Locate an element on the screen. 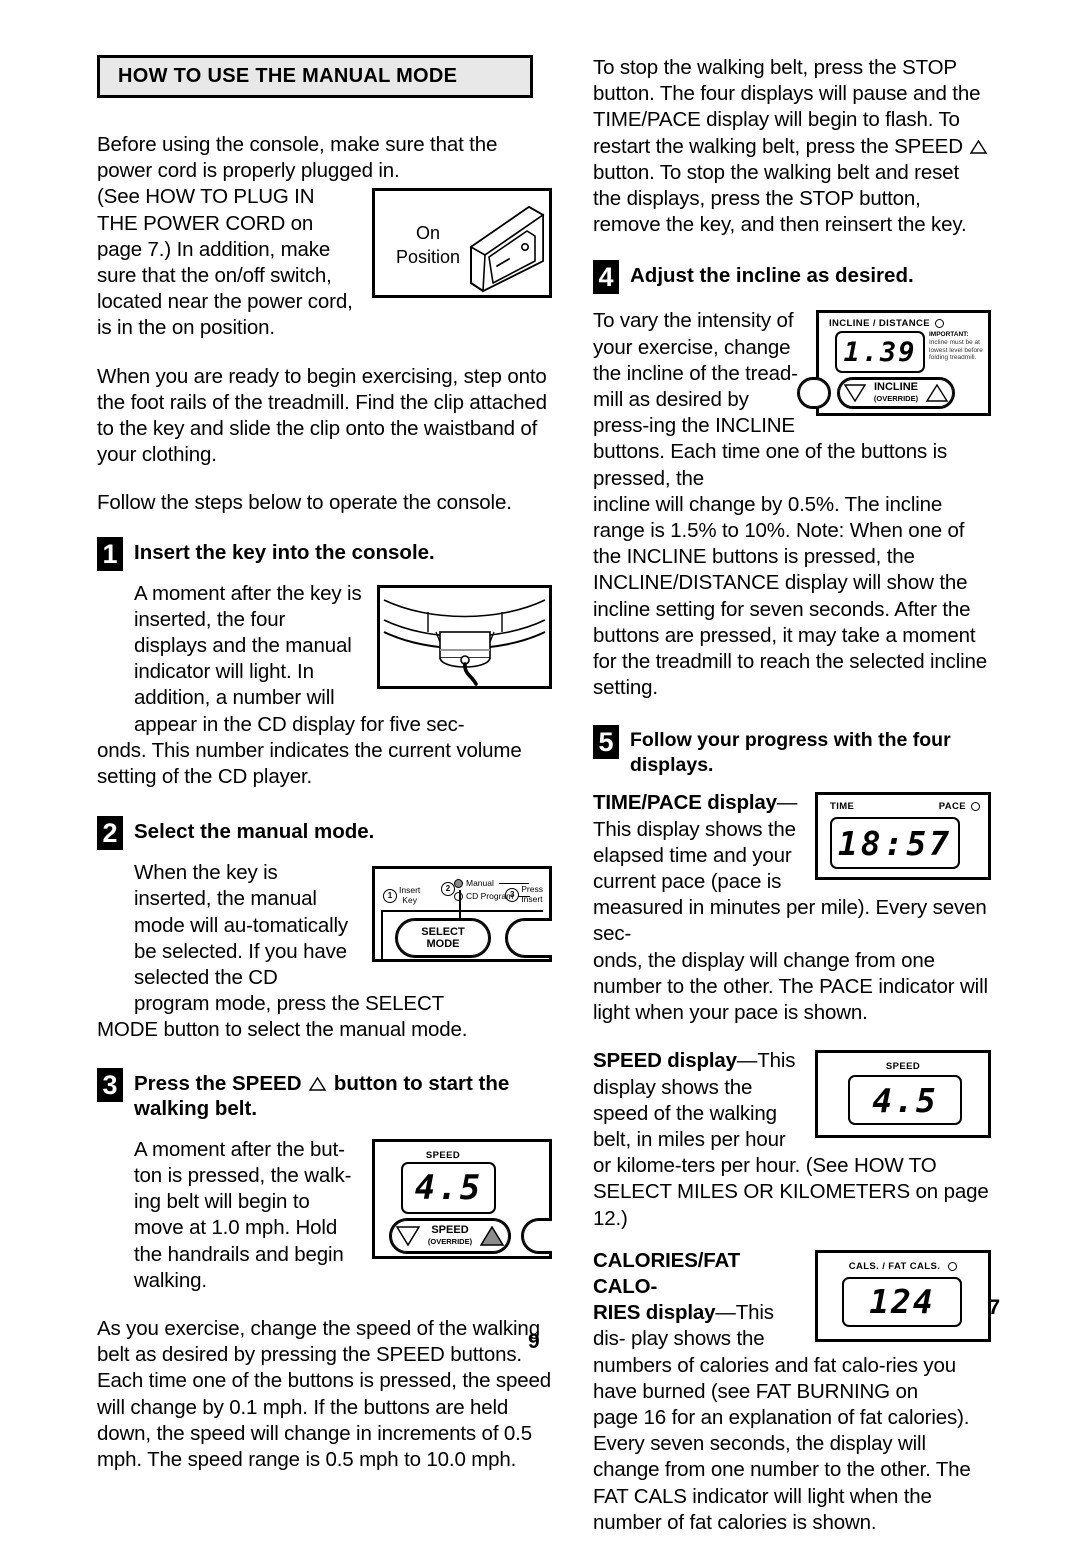  section-title: HOW TO USE THE MANUAL MODE is located at coordinates (288, 76).